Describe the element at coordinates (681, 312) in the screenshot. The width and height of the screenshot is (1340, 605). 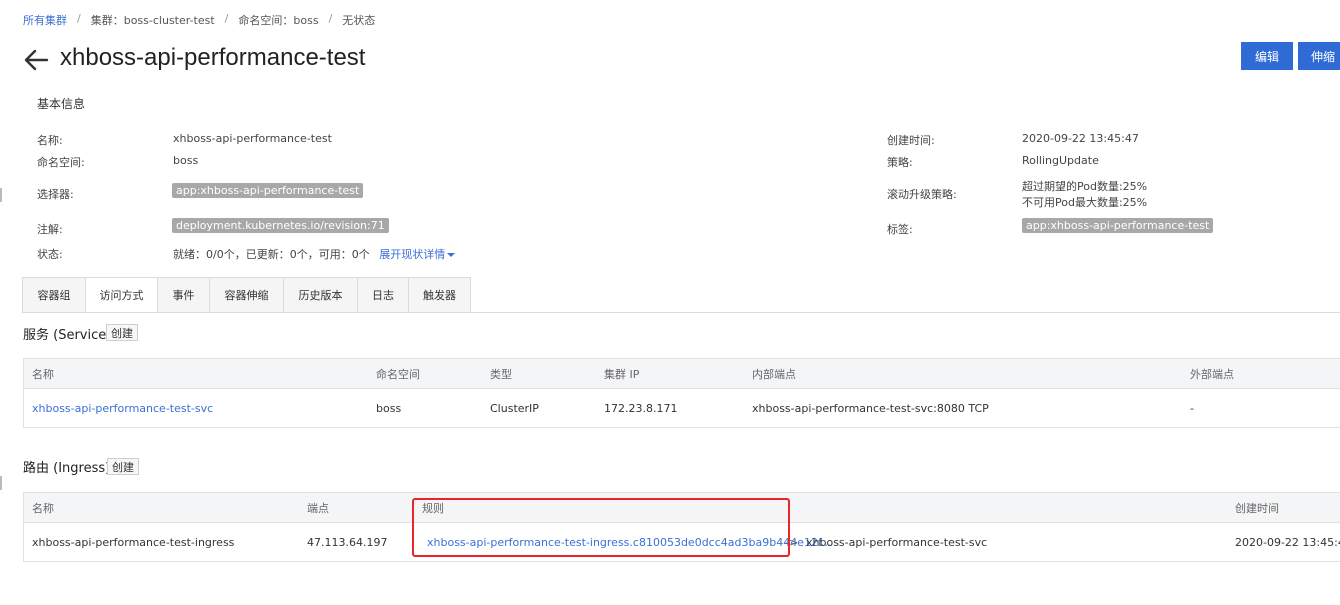
I see `tabs-divider` at that location.